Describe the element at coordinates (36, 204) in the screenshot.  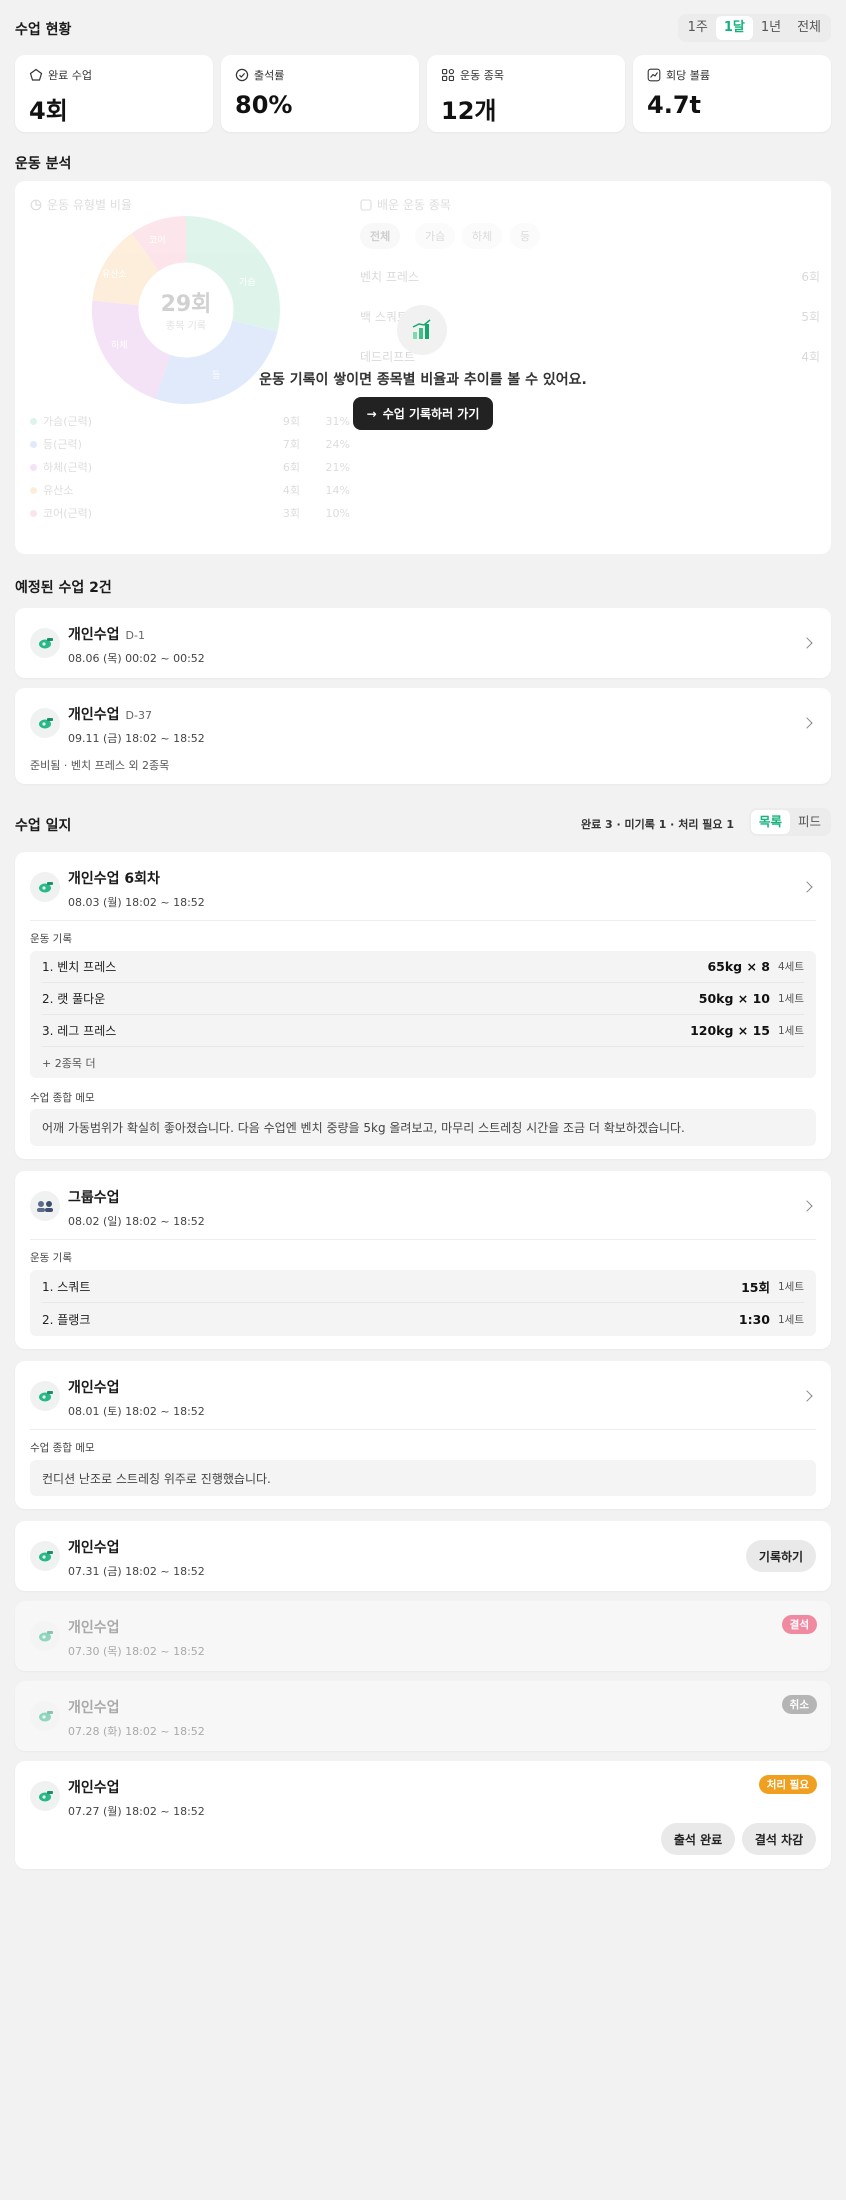
I see `pie-icon` at that location.